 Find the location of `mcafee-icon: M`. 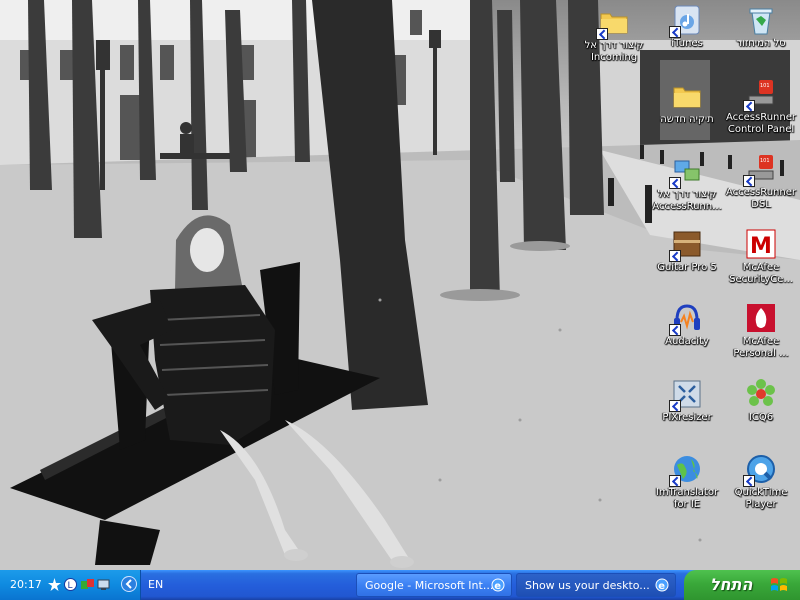

mcafee-icon: M is located at coordinates (761, 244).